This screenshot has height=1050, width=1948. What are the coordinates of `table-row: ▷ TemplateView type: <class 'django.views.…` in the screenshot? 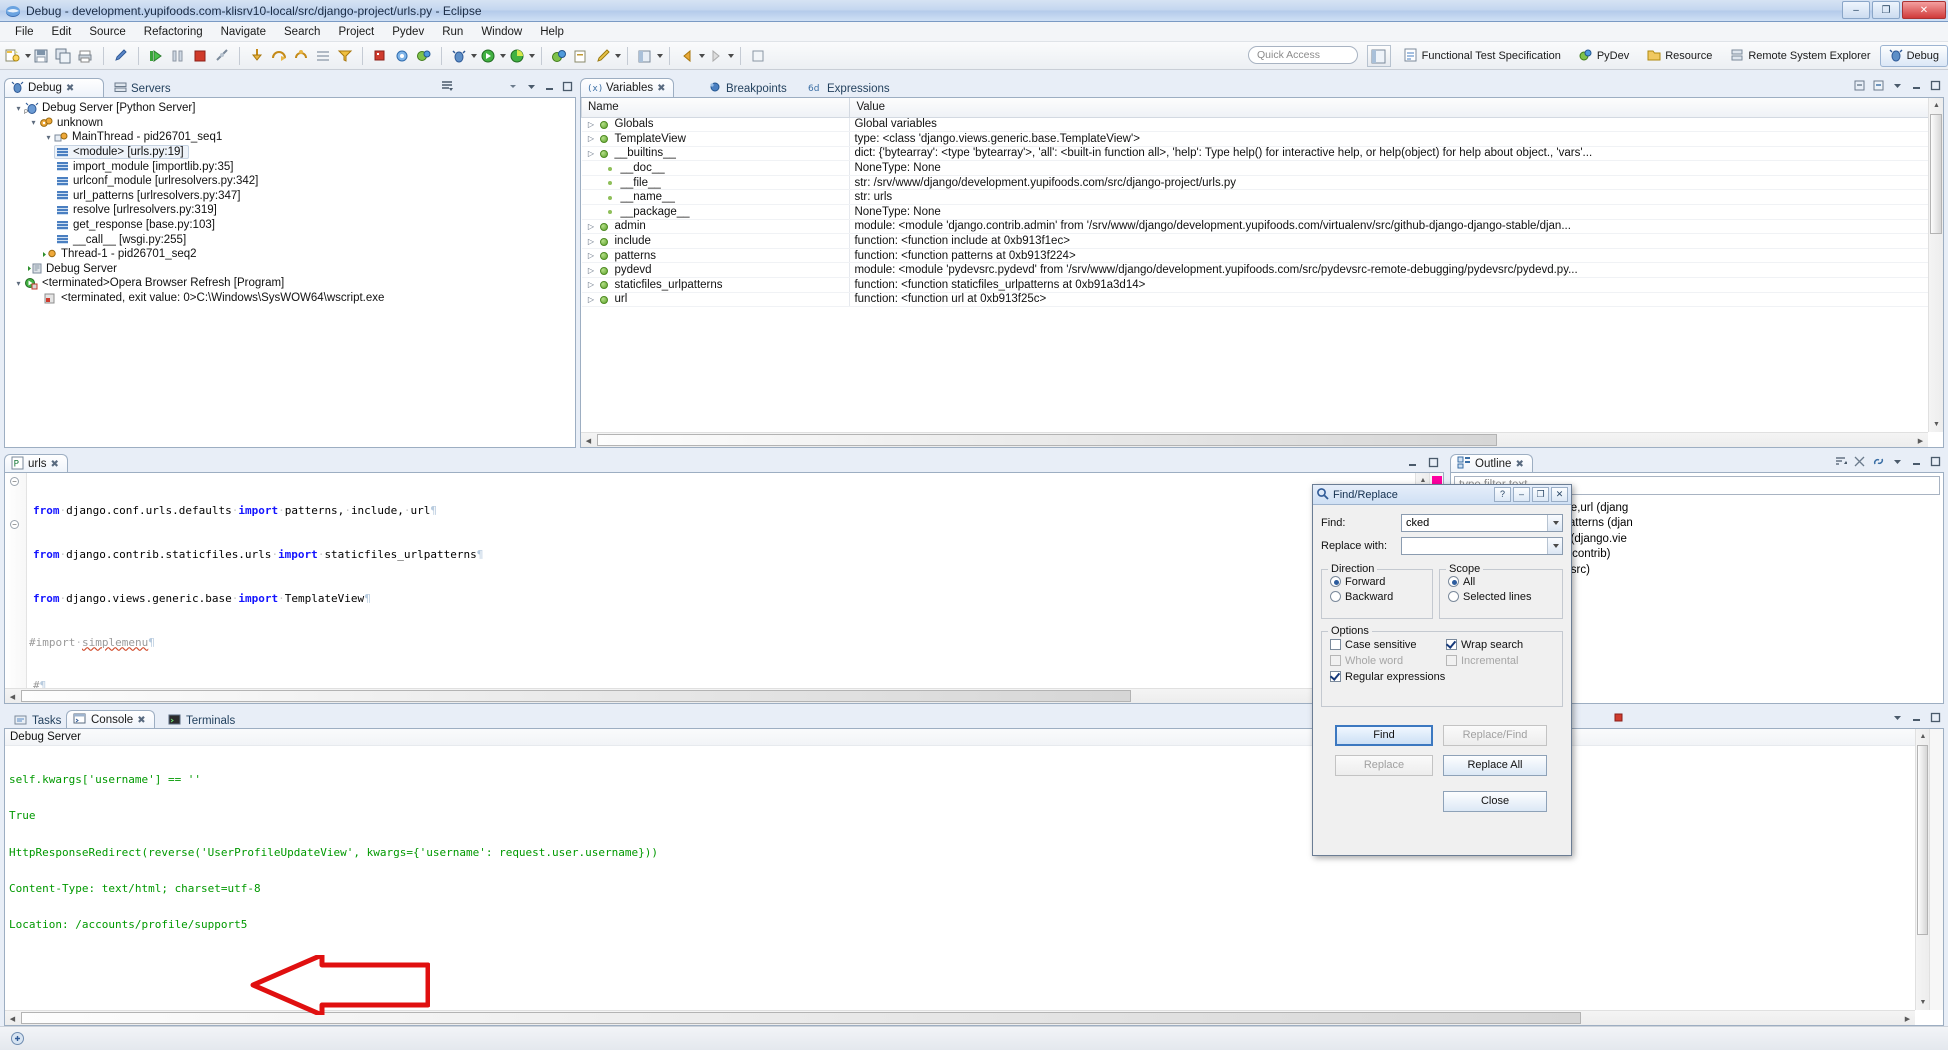 It's located at (1262, 139).